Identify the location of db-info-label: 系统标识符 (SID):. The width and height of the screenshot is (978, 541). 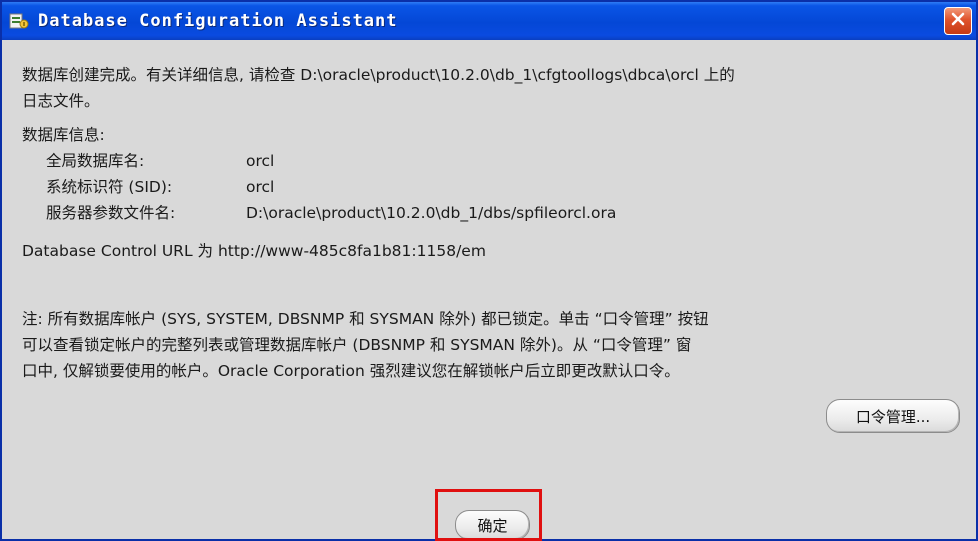
(109, 187).